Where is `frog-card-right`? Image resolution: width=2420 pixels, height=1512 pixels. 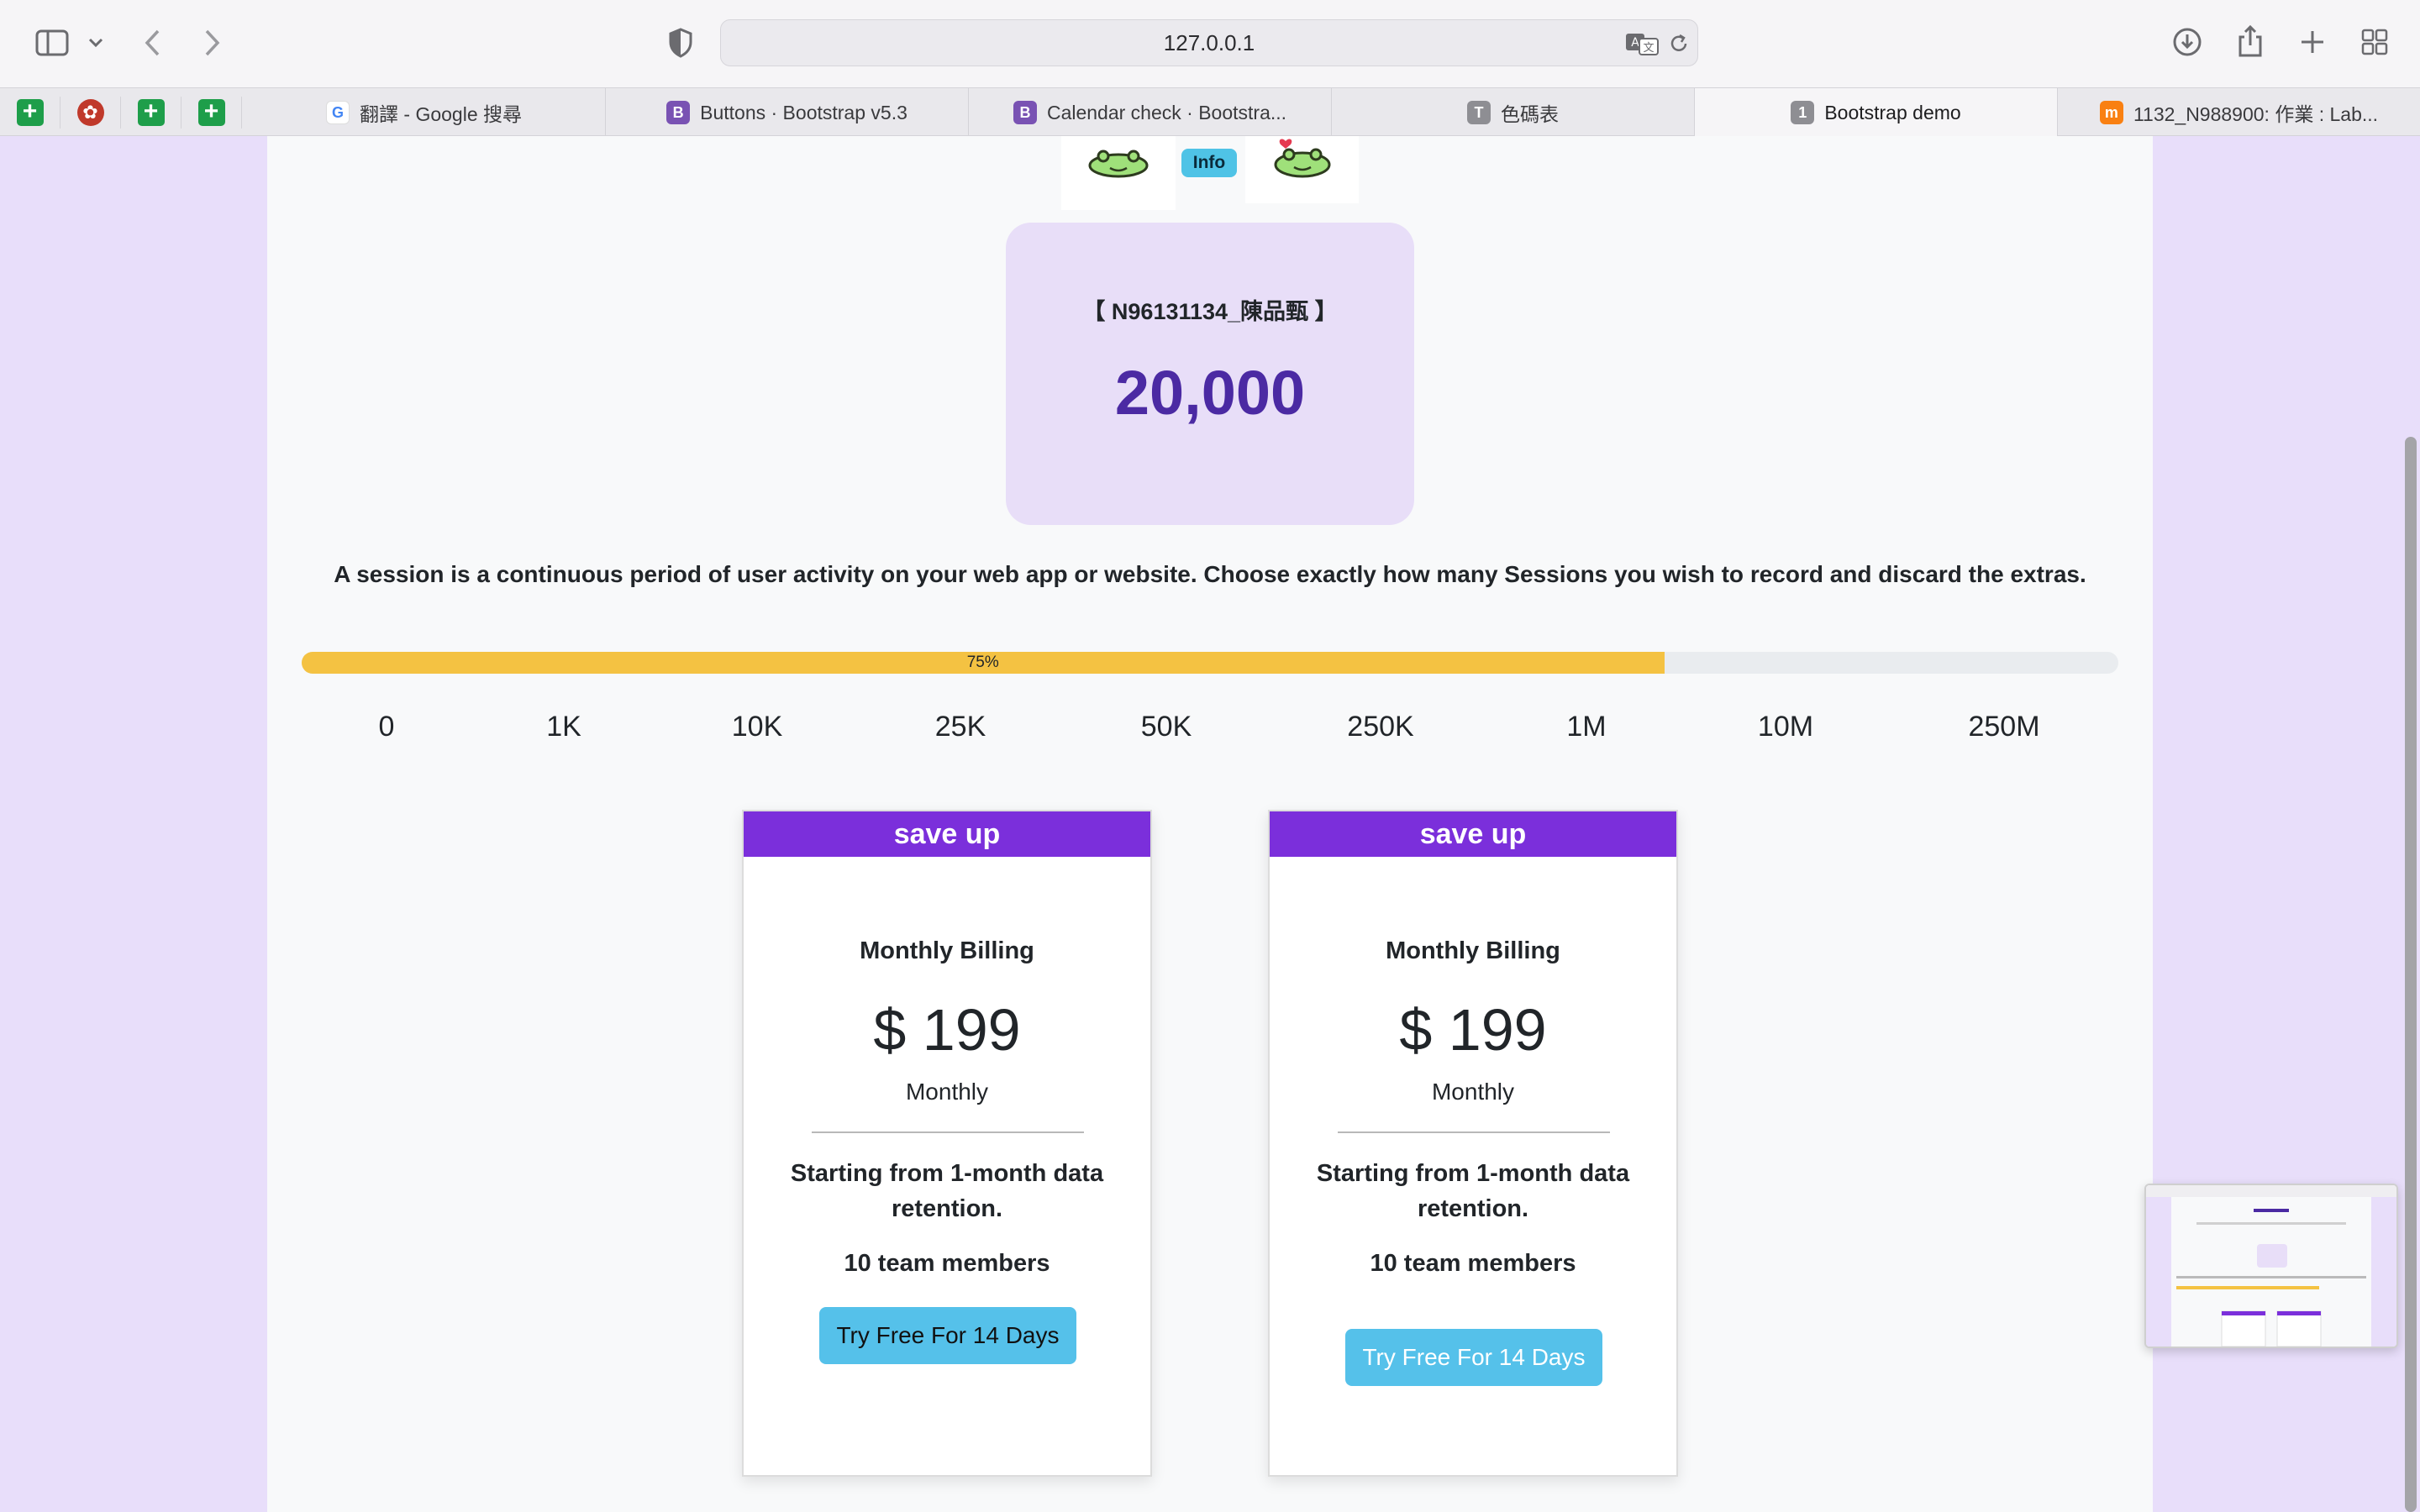
frog-card-right is located at coordinates (1302, 169).